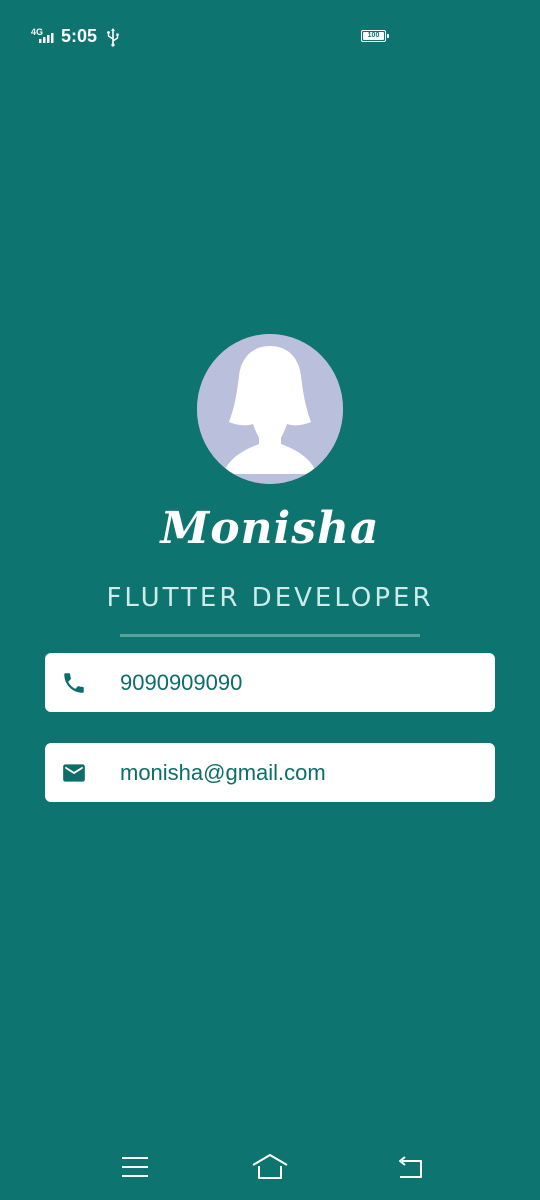 The image size is (540, 1200). I want to click on profile-title: FLUTTER DEVELOPER, so click(270, 598).